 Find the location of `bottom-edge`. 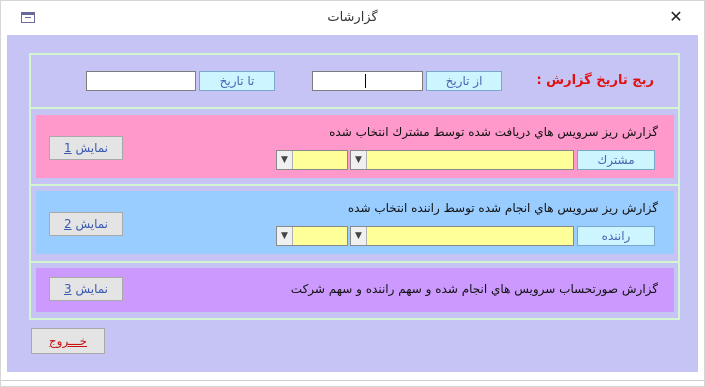

bottom-edge is located at coordinates (352, 380).